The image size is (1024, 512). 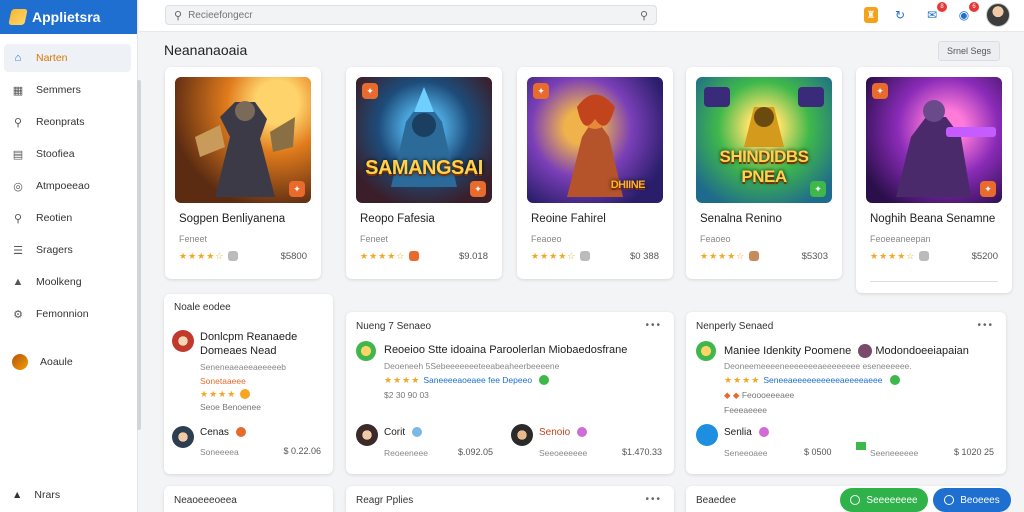 What do you see at coordinates (18, 314) in the screenshot?
I see `settings-icon: ⚙` at bounding box center [18, 314].